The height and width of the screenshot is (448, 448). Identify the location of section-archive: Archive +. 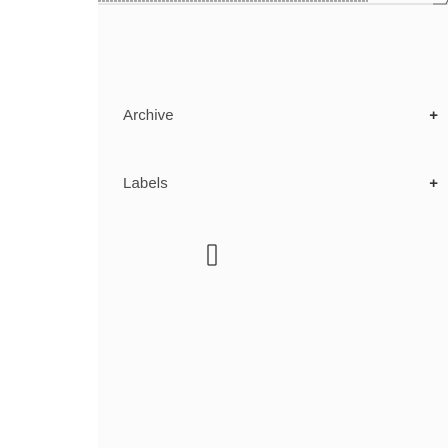
(273, 115).